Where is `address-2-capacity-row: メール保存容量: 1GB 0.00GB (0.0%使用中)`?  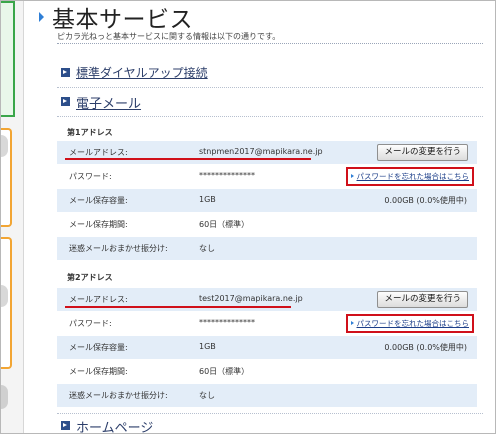
address-2-capacity-row: メール保存容量: 1GB 0.00GB (0.0%使用中) is located at coordinates (267, 348).